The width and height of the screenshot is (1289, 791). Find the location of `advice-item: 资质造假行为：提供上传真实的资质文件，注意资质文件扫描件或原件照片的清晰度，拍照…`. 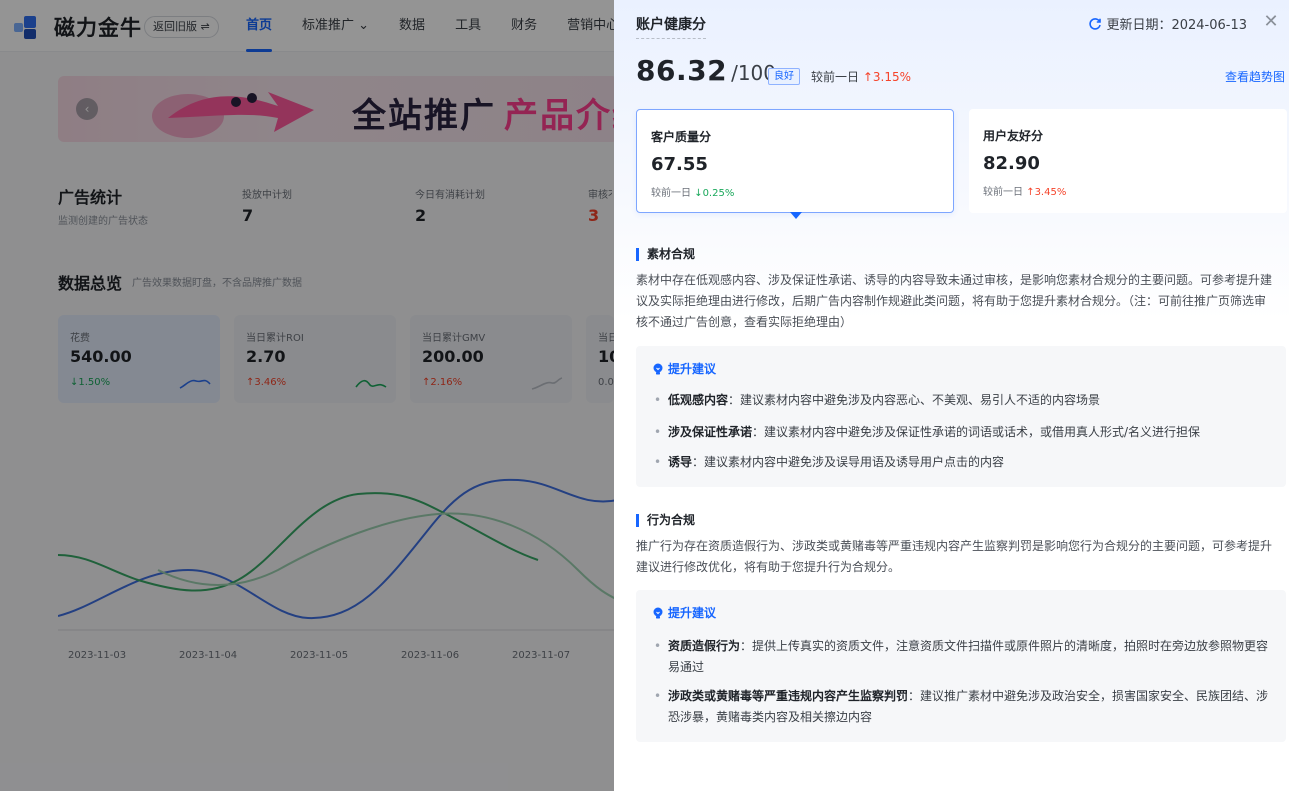

advice-item: 资质造假行为：提供上传真实的资质文件，注意资质文件扫描件或原件照片的清晰度，拍照… is located at coordinates (964, 657).